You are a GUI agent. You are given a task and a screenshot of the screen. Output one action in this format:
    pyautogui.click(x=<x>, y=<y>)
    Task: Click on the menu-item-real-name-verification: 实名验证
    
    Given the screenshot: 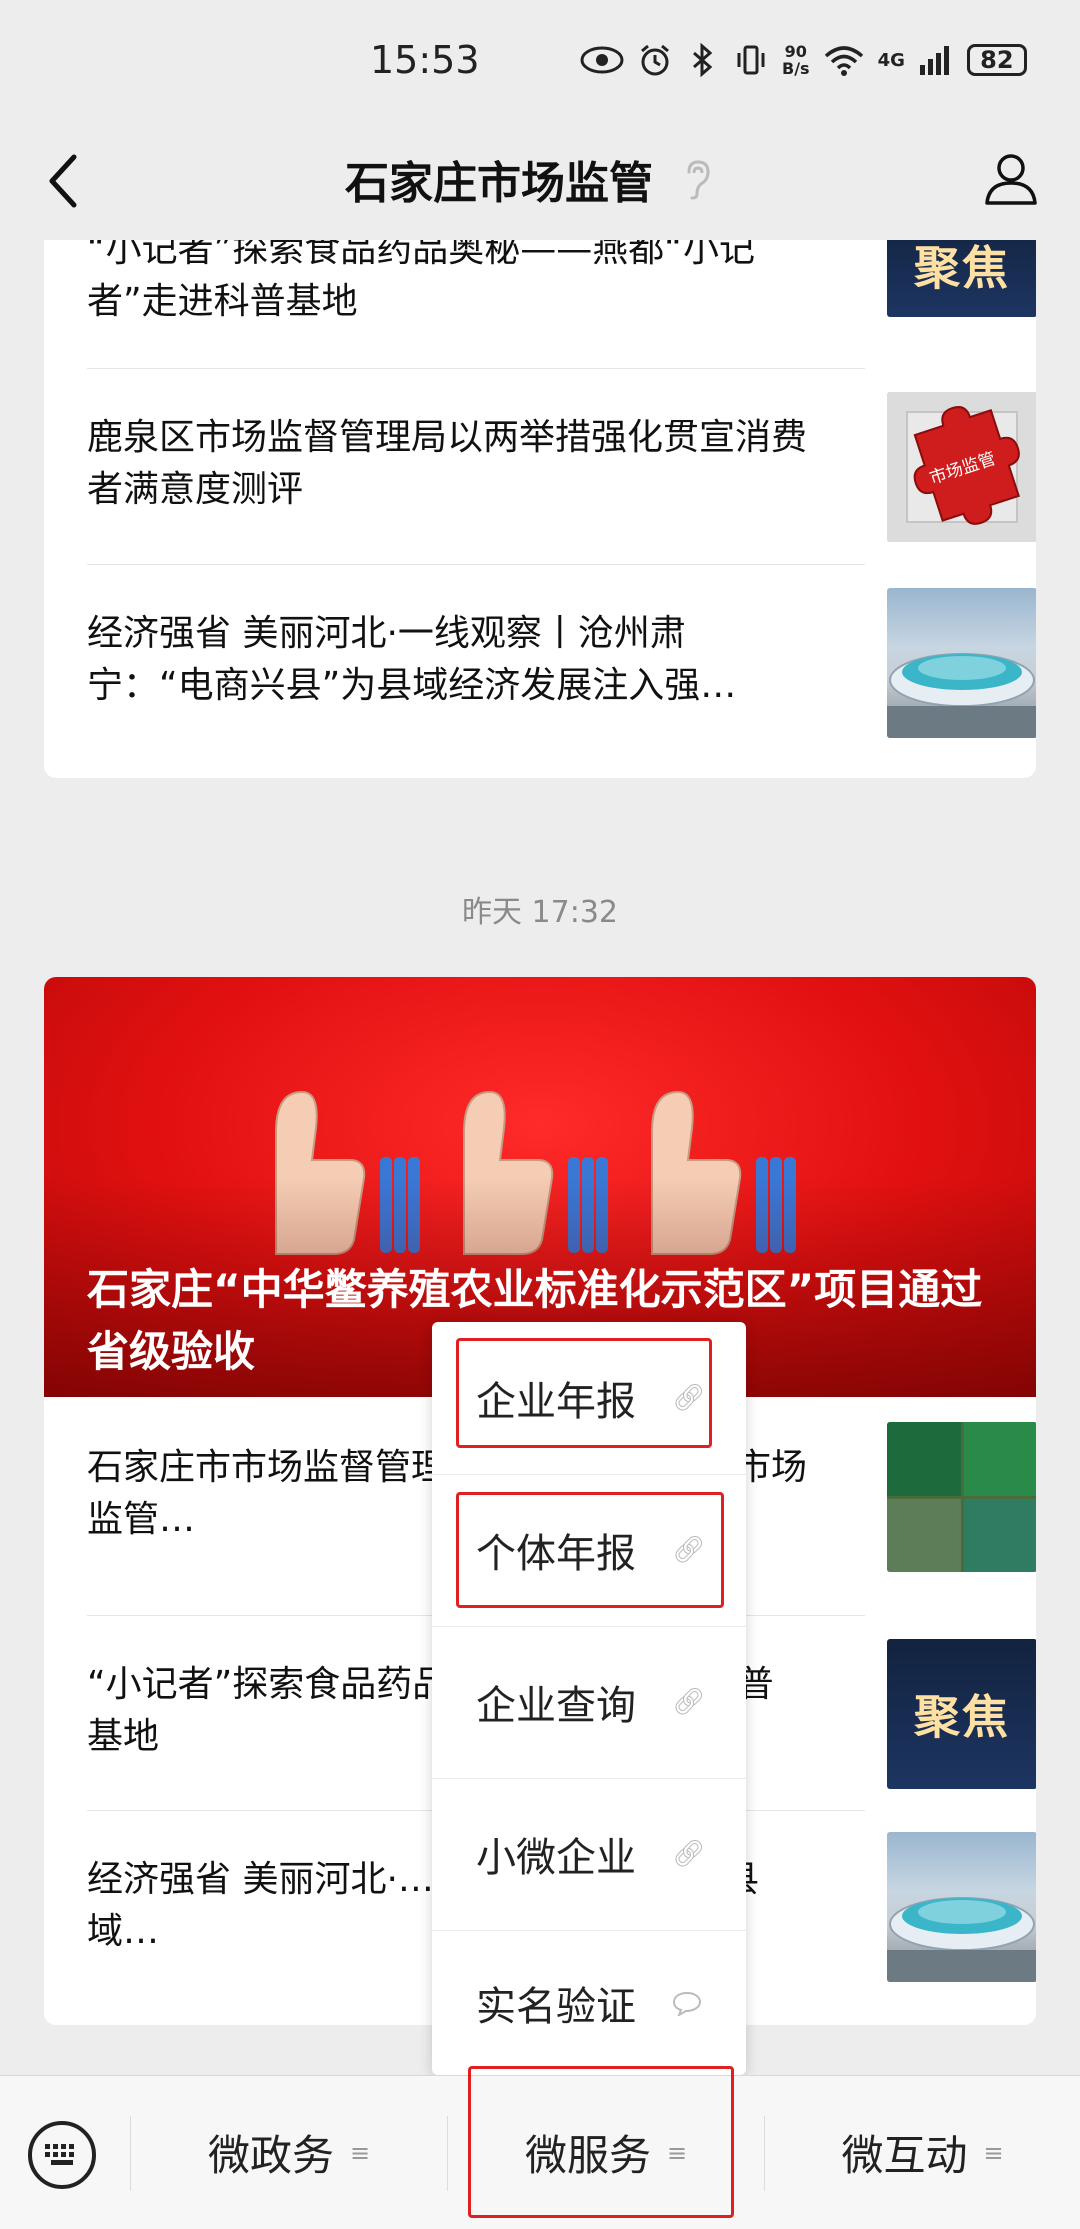 What is the action you would take?
    pyautogui.click(x=589, y=2002)
    